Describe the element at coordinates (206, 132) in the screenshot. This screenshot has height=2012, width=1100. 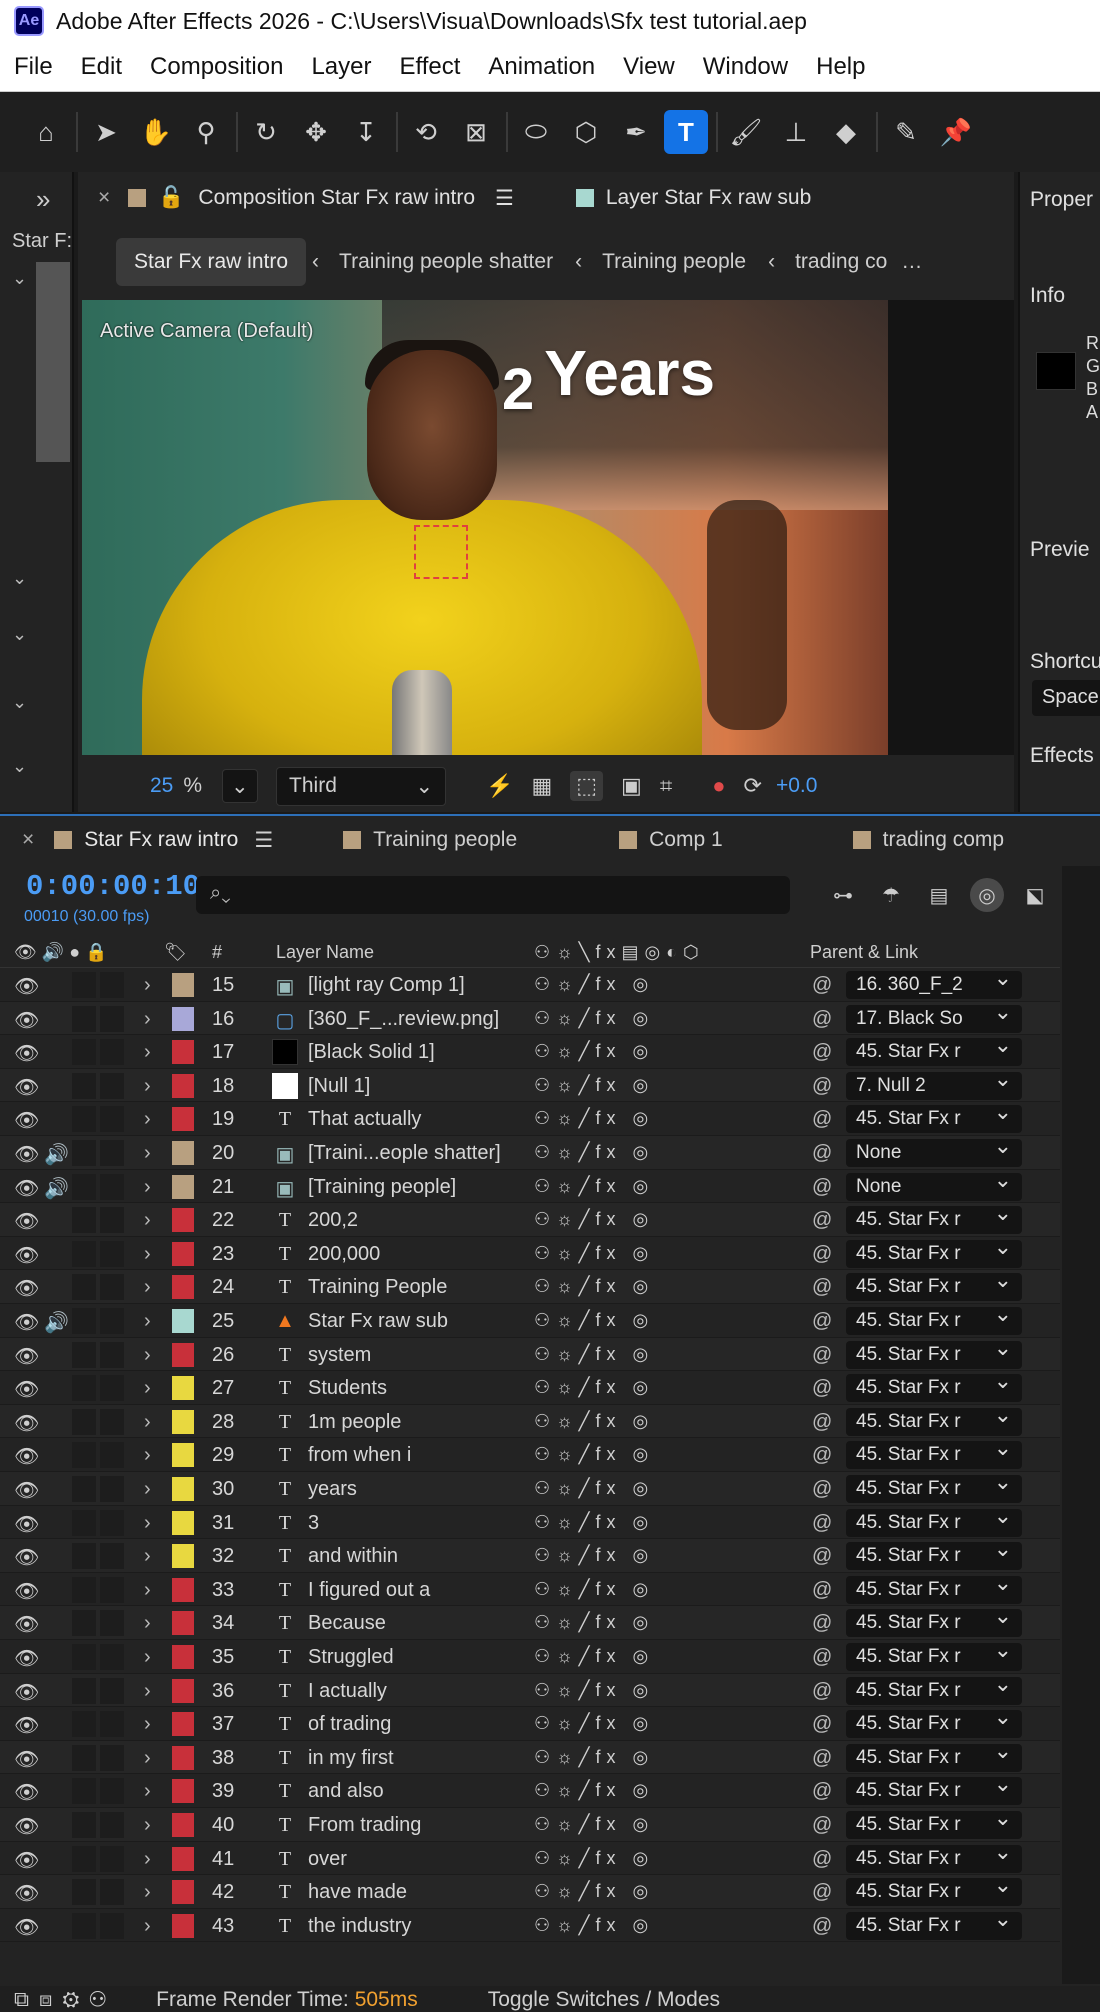
I see `zoom-icon: ⚲` at that location.